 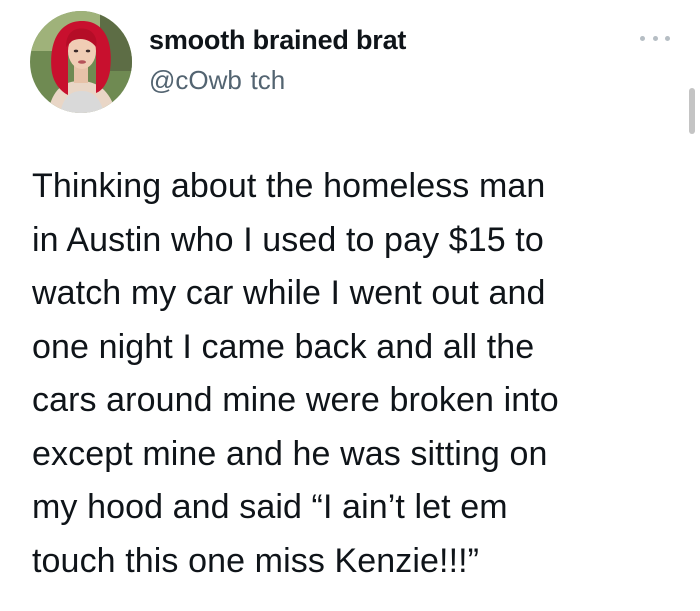 I want to click on scrollbar-thumb, so click(x=692, y=111).